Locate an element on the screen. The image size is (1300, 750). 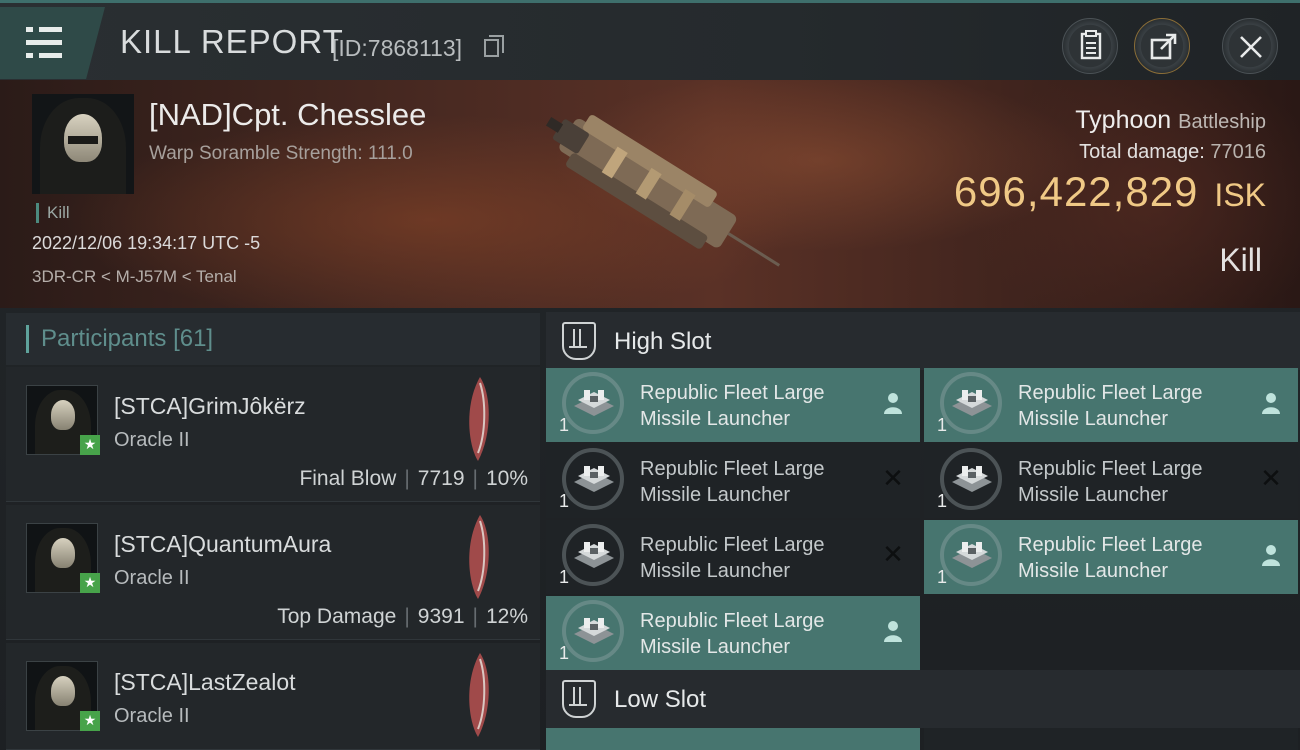
clipboard-button is located at coordinates (1090, 46).